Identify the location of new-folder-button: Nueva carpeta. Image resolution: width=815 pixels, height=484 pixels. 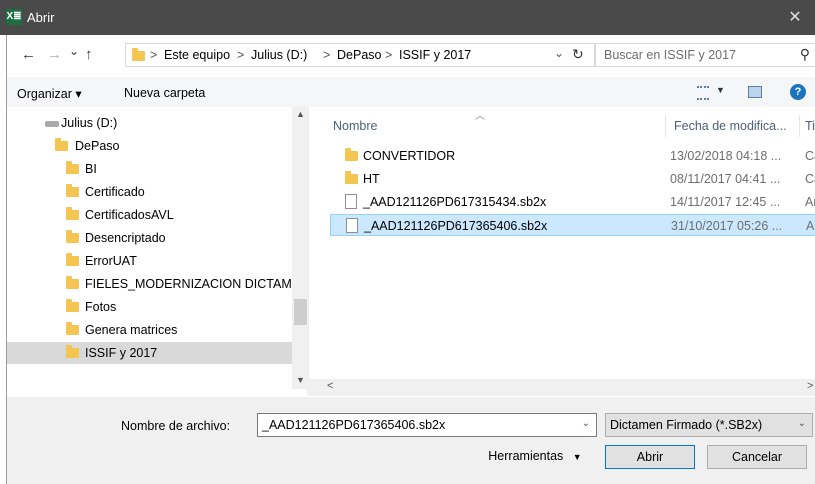
(164, 93).